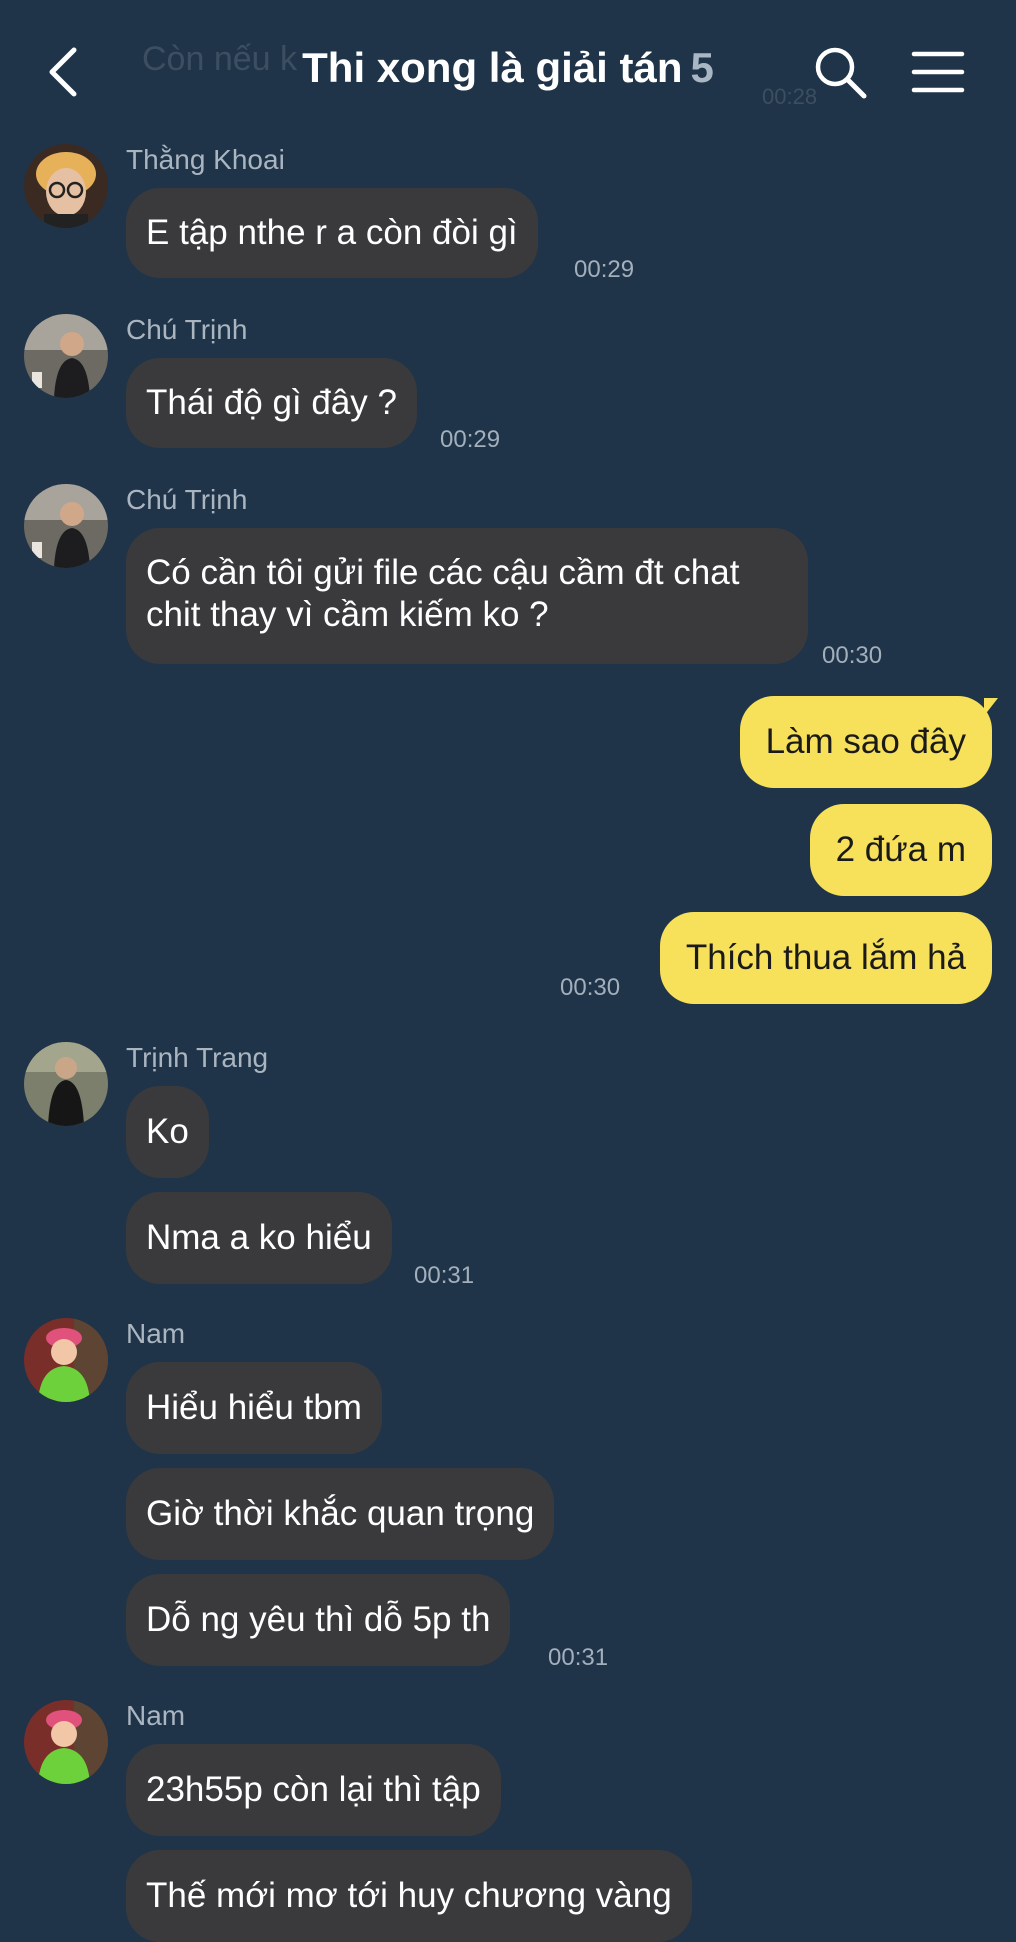  I want to click on search-button, so click(840, 72).